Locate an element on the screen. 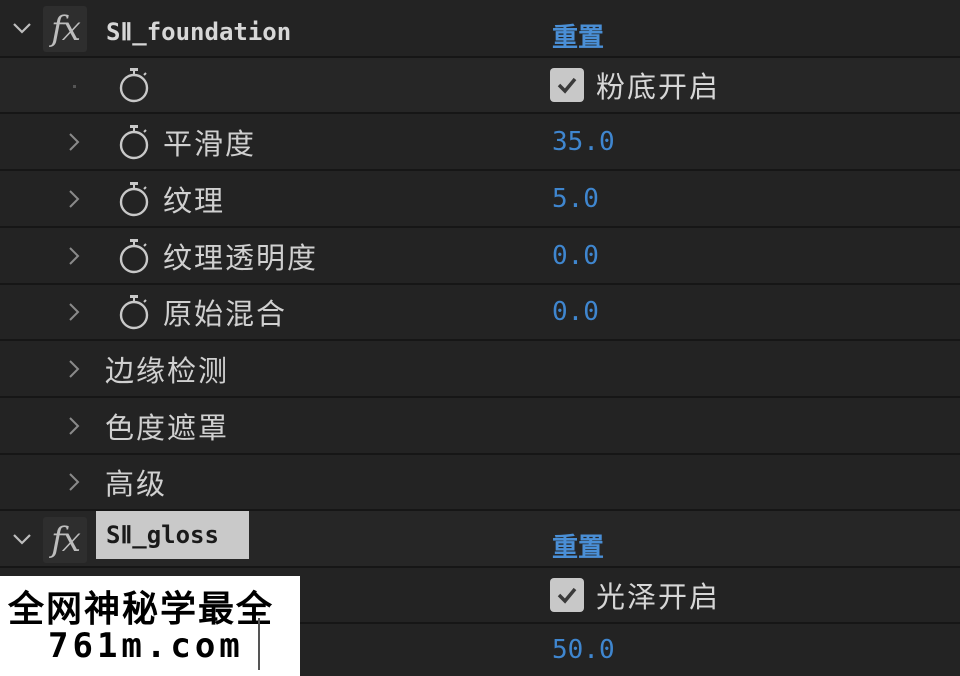  checkbox-label: 粉底开启 is located at coordinates (658, 87).